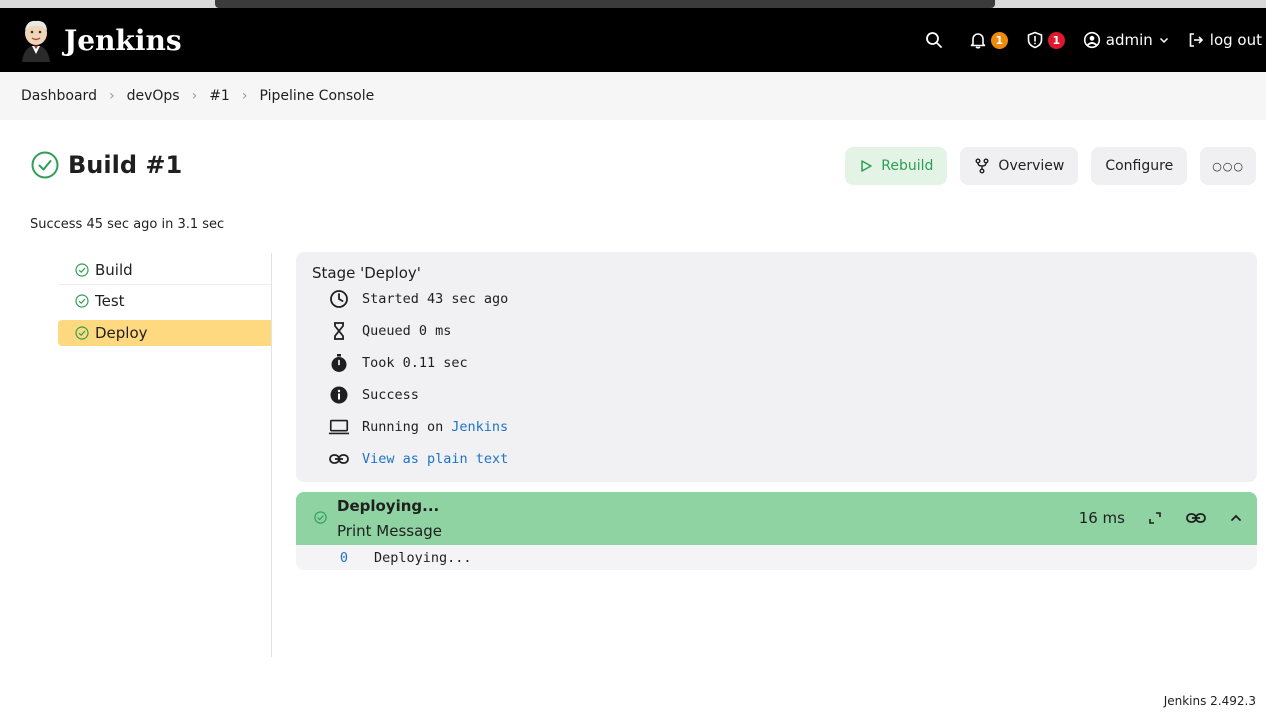 The image size is (1266, 713). Describe the element at coordinates (1163, 40) in the screenshot. I see `chevron-down-icon` at that location.